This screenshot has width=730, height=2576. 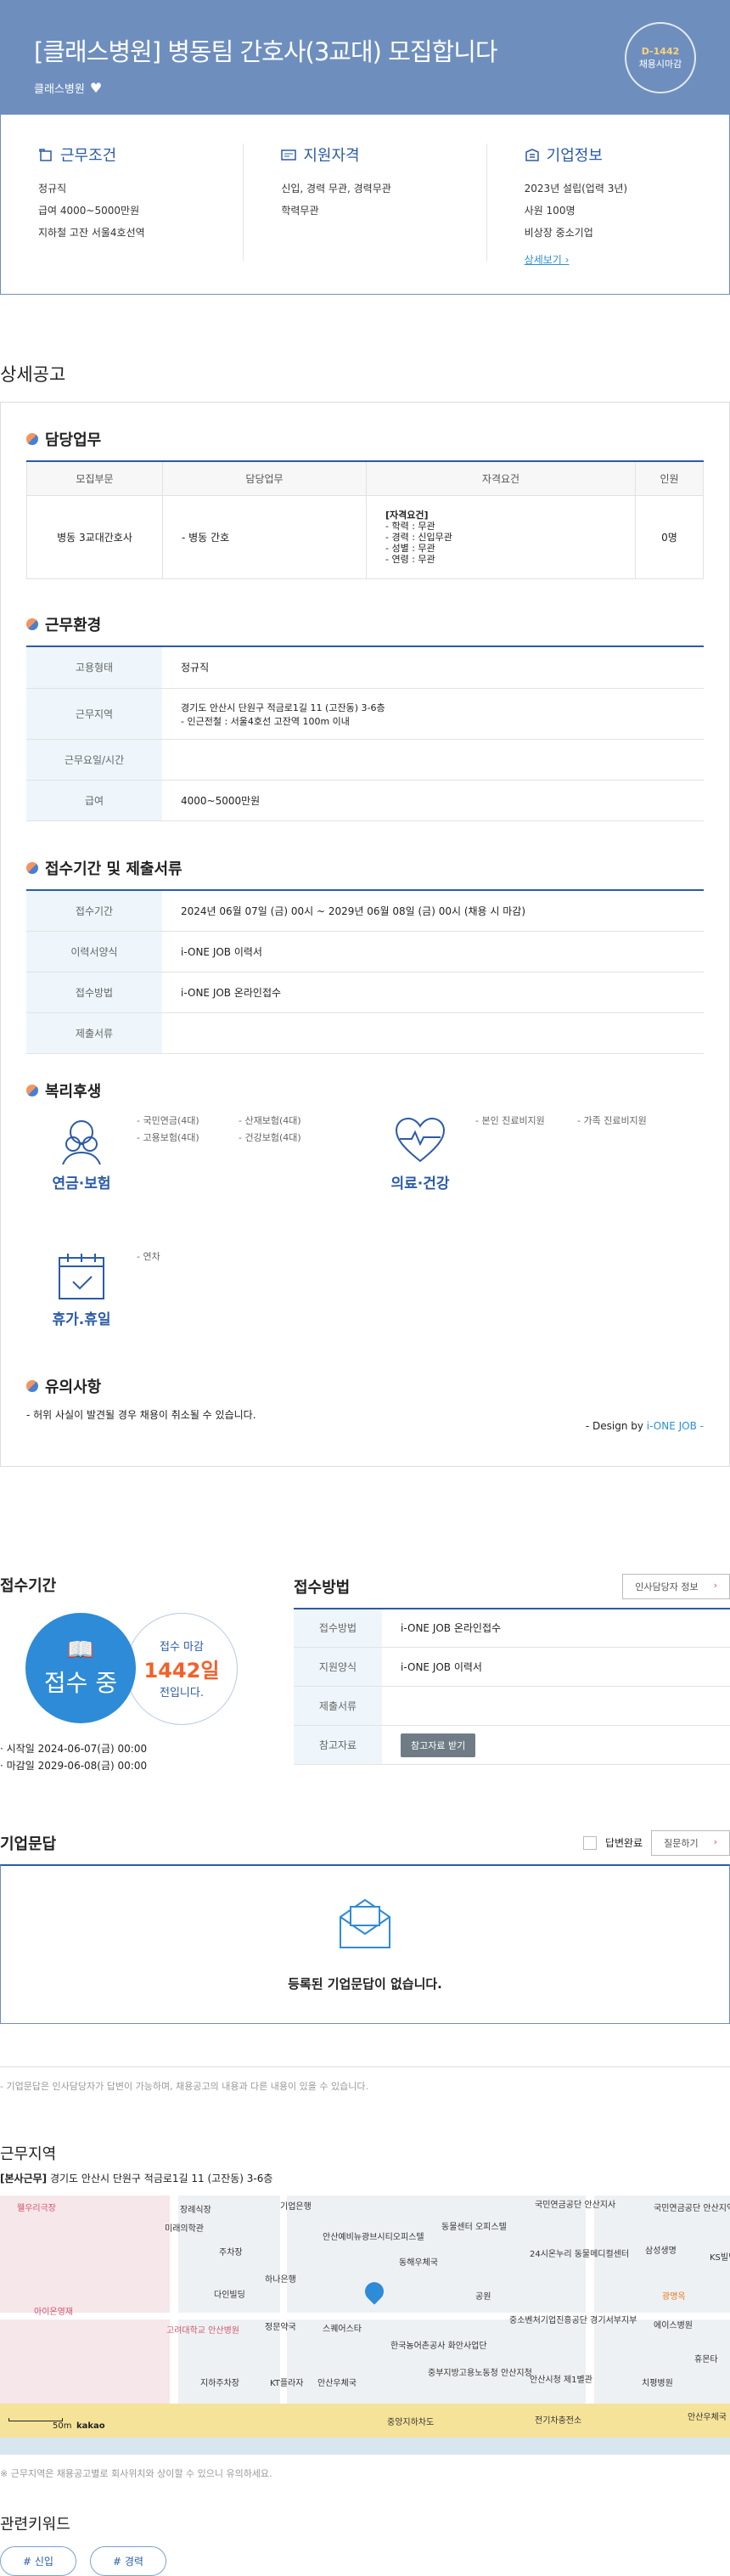 What do you see at coordinates (296, 2206) in the screenshot?
I see `map-label: 기업은행` at bounding box center [296, 2206].